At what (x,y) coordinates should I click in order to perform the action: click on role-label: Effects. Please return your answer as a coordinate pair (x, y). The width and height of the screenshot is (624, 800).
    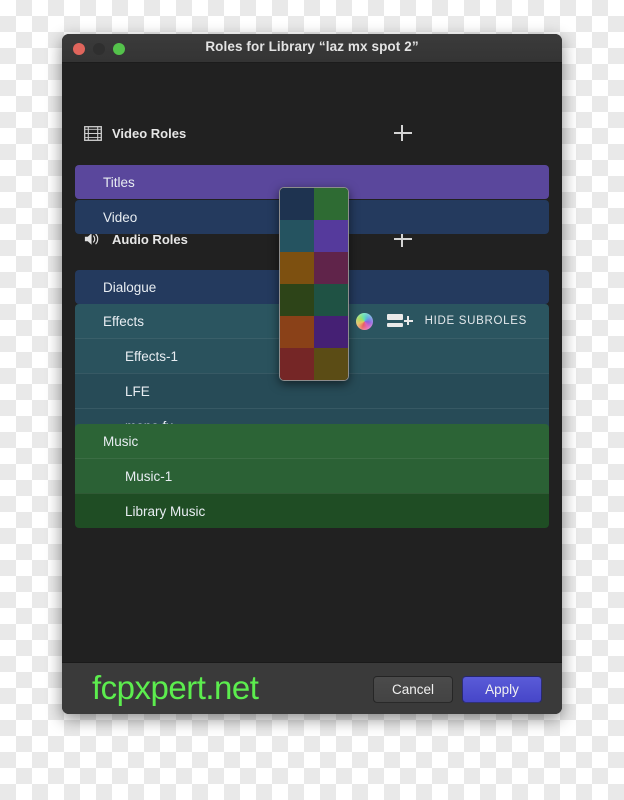
    Looking at the image, I should click on (124, 321).